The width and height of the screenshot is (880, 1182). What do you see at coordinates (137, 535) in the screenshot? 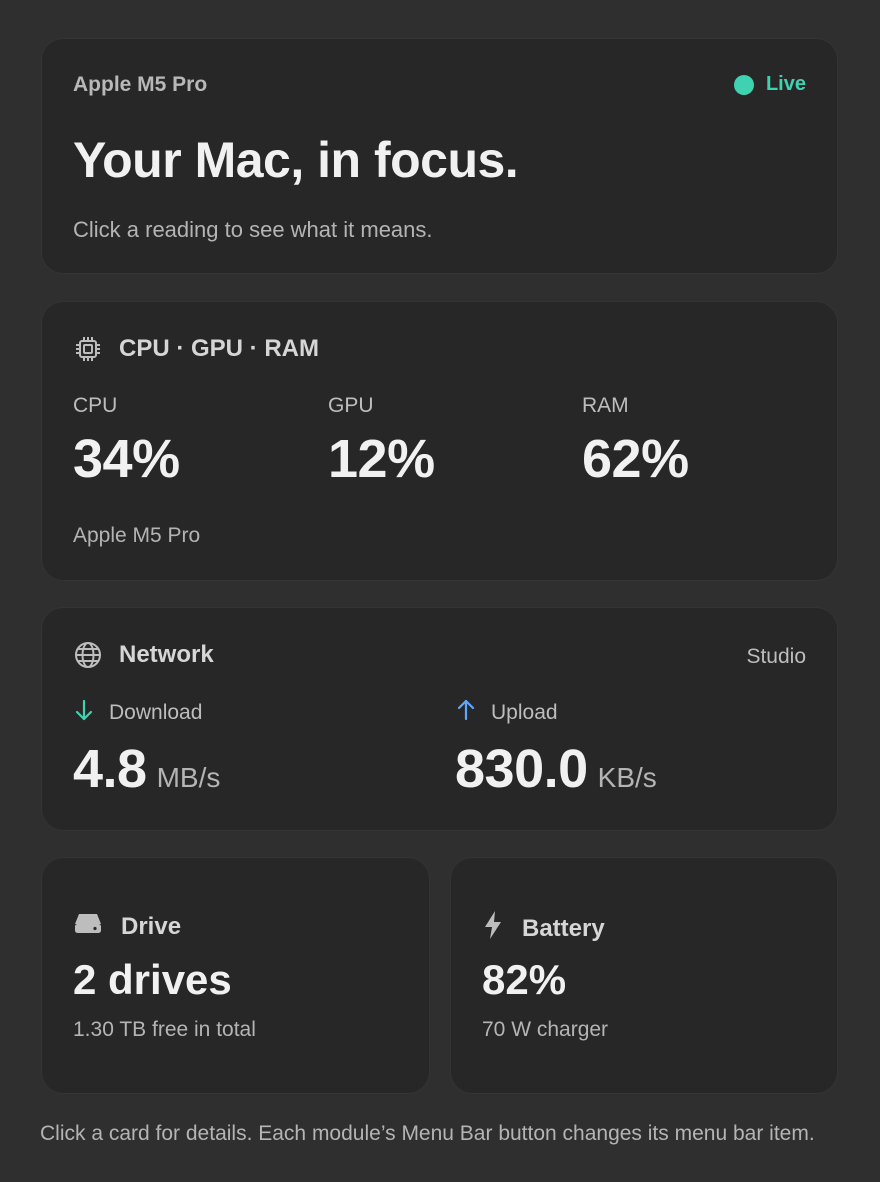
I see `cpu-chip-name: Apple M5 Pro` at bounding box center [137, 535].